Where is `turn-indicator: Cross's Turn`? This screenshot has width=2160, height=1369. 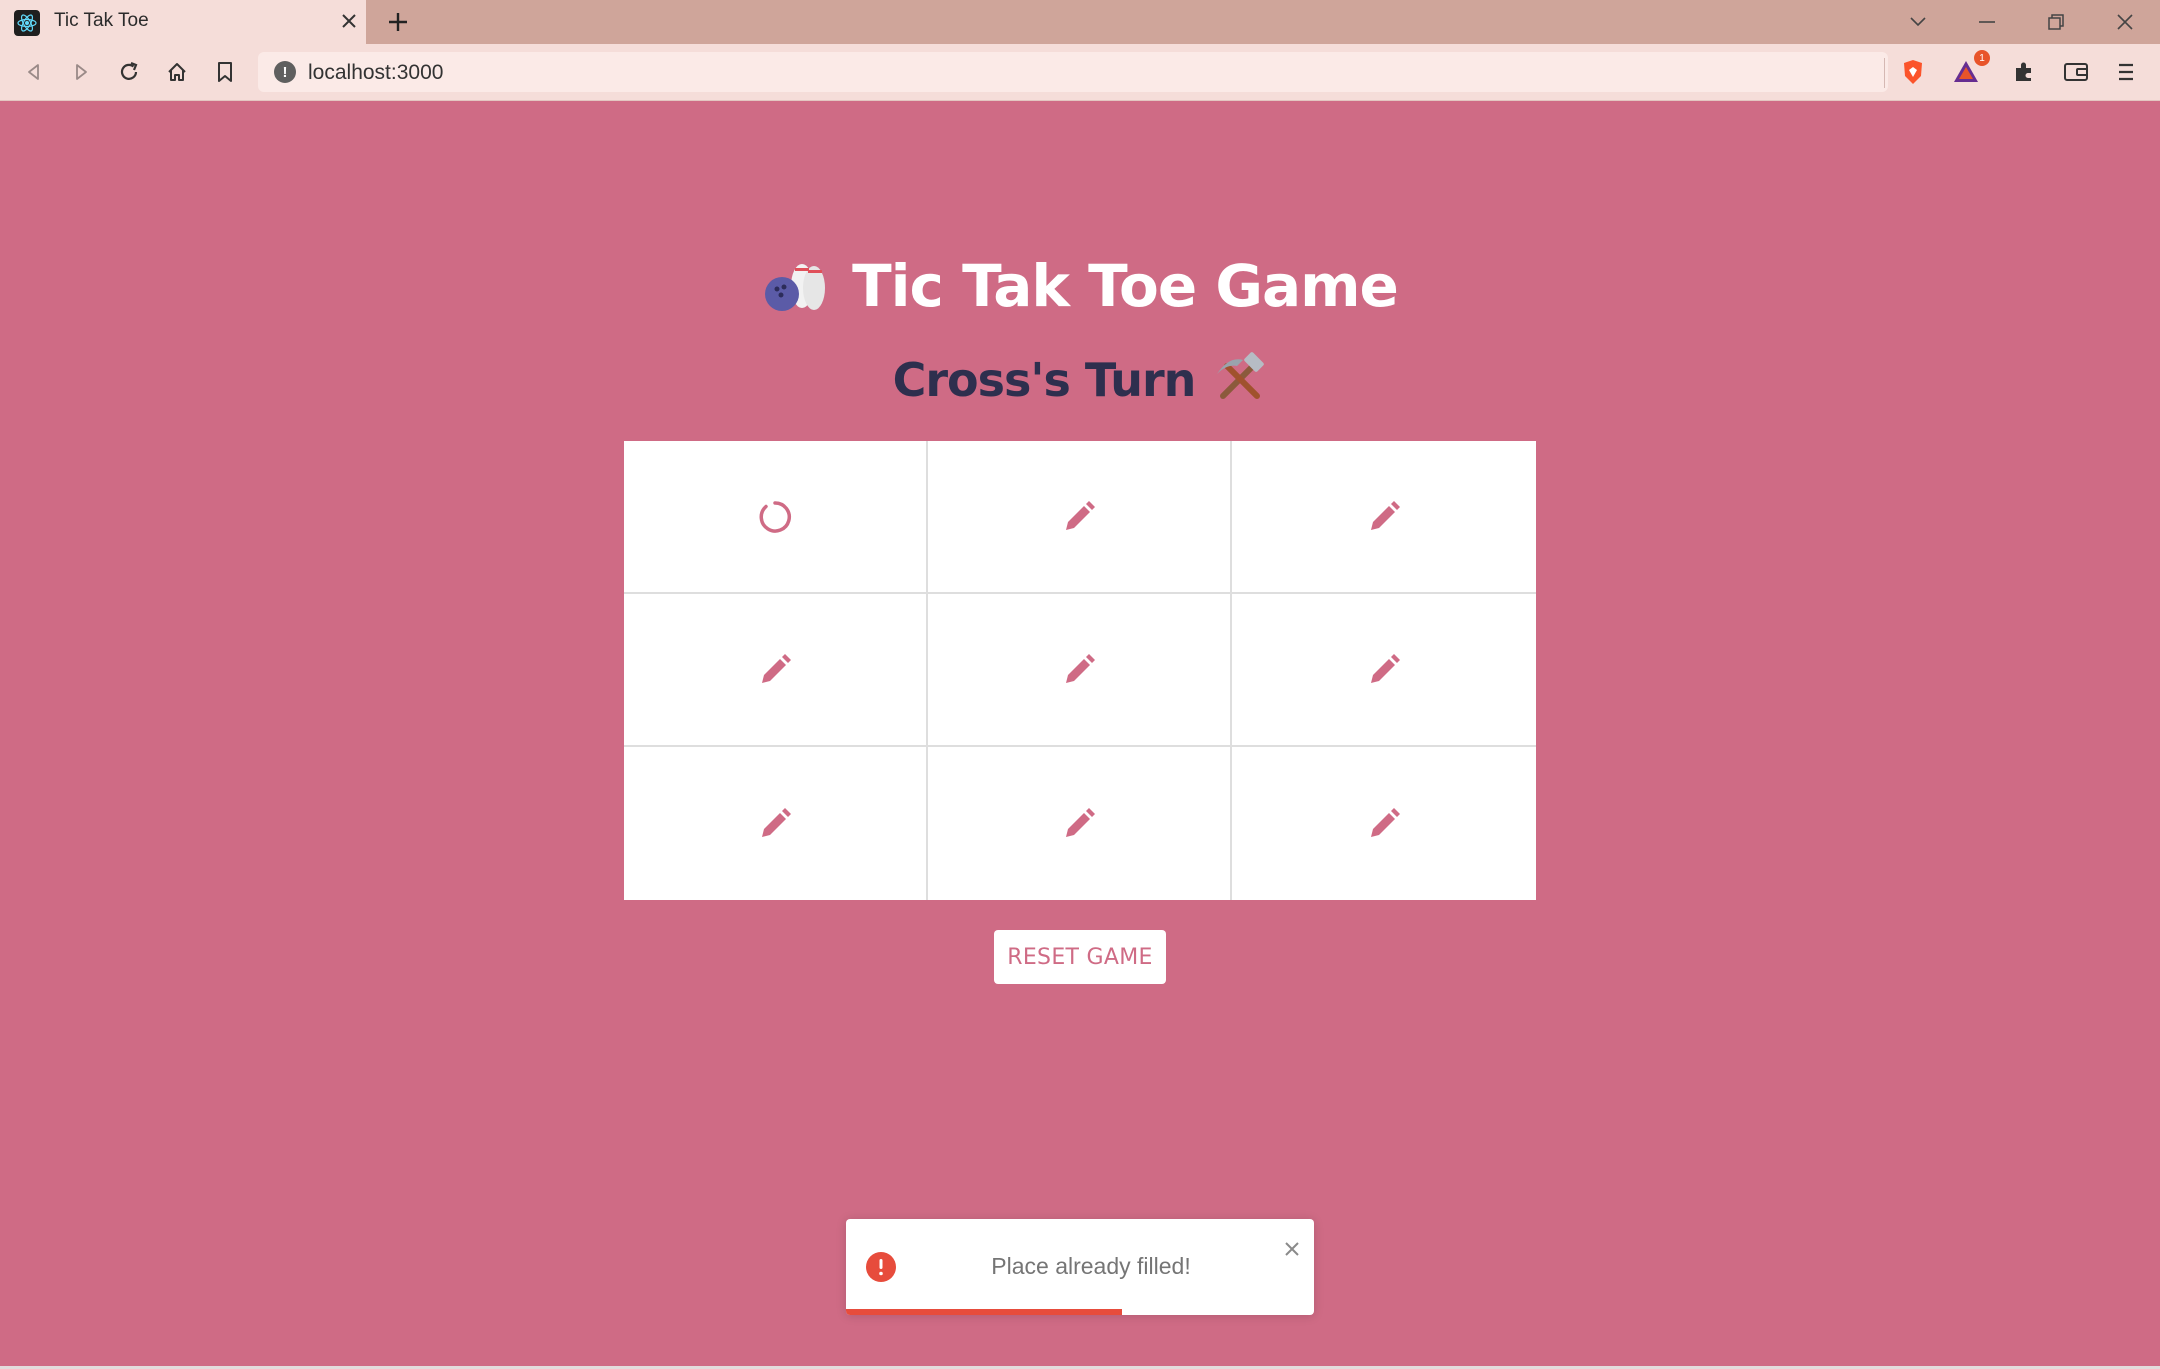
turn-indicator: Cross's Turn is located at coordinates (1080, 379).